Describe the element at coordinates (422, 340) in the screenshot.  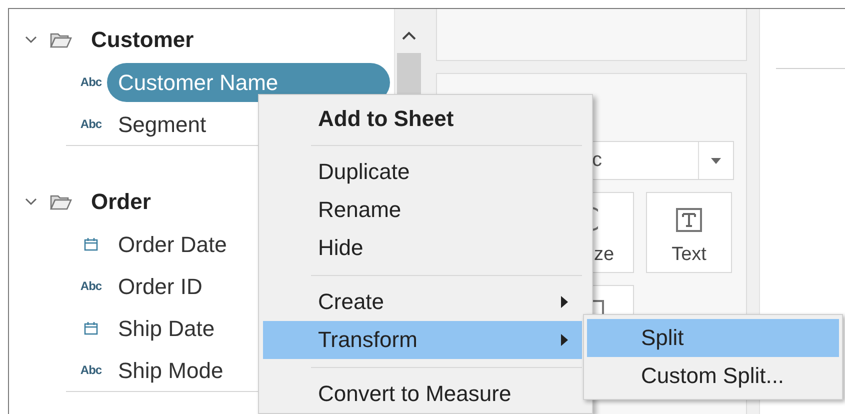
I see `menu-item: Transform` at that location.